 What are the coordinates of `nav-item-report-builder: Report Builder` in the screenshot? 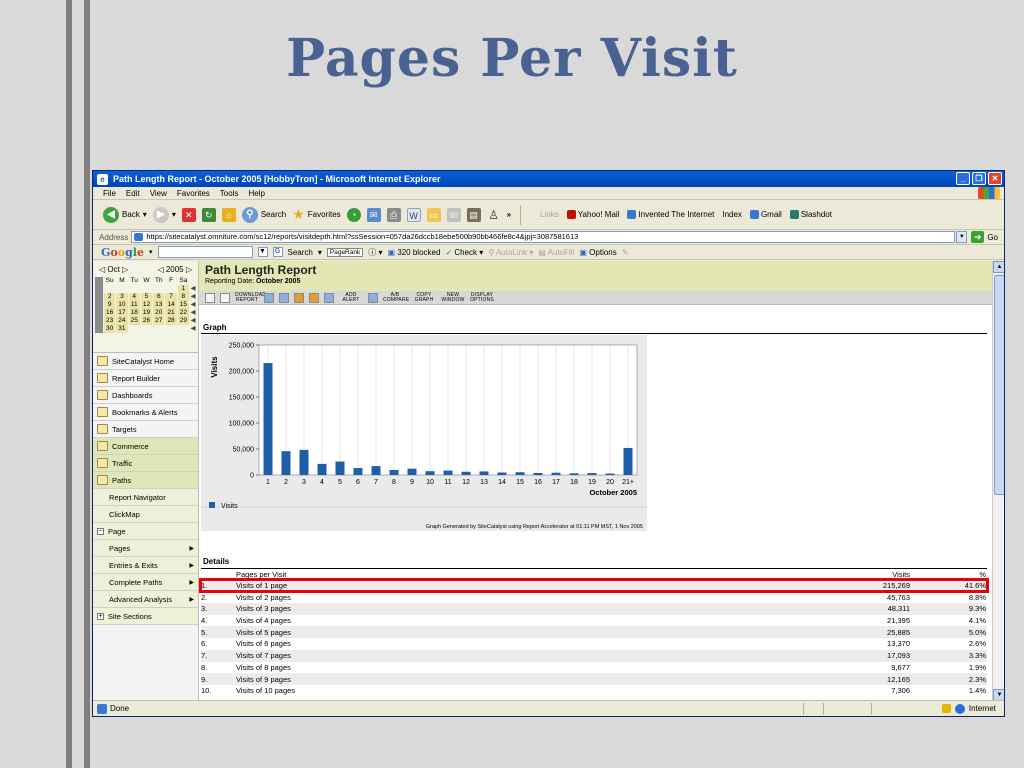 It's located at (145, 378).